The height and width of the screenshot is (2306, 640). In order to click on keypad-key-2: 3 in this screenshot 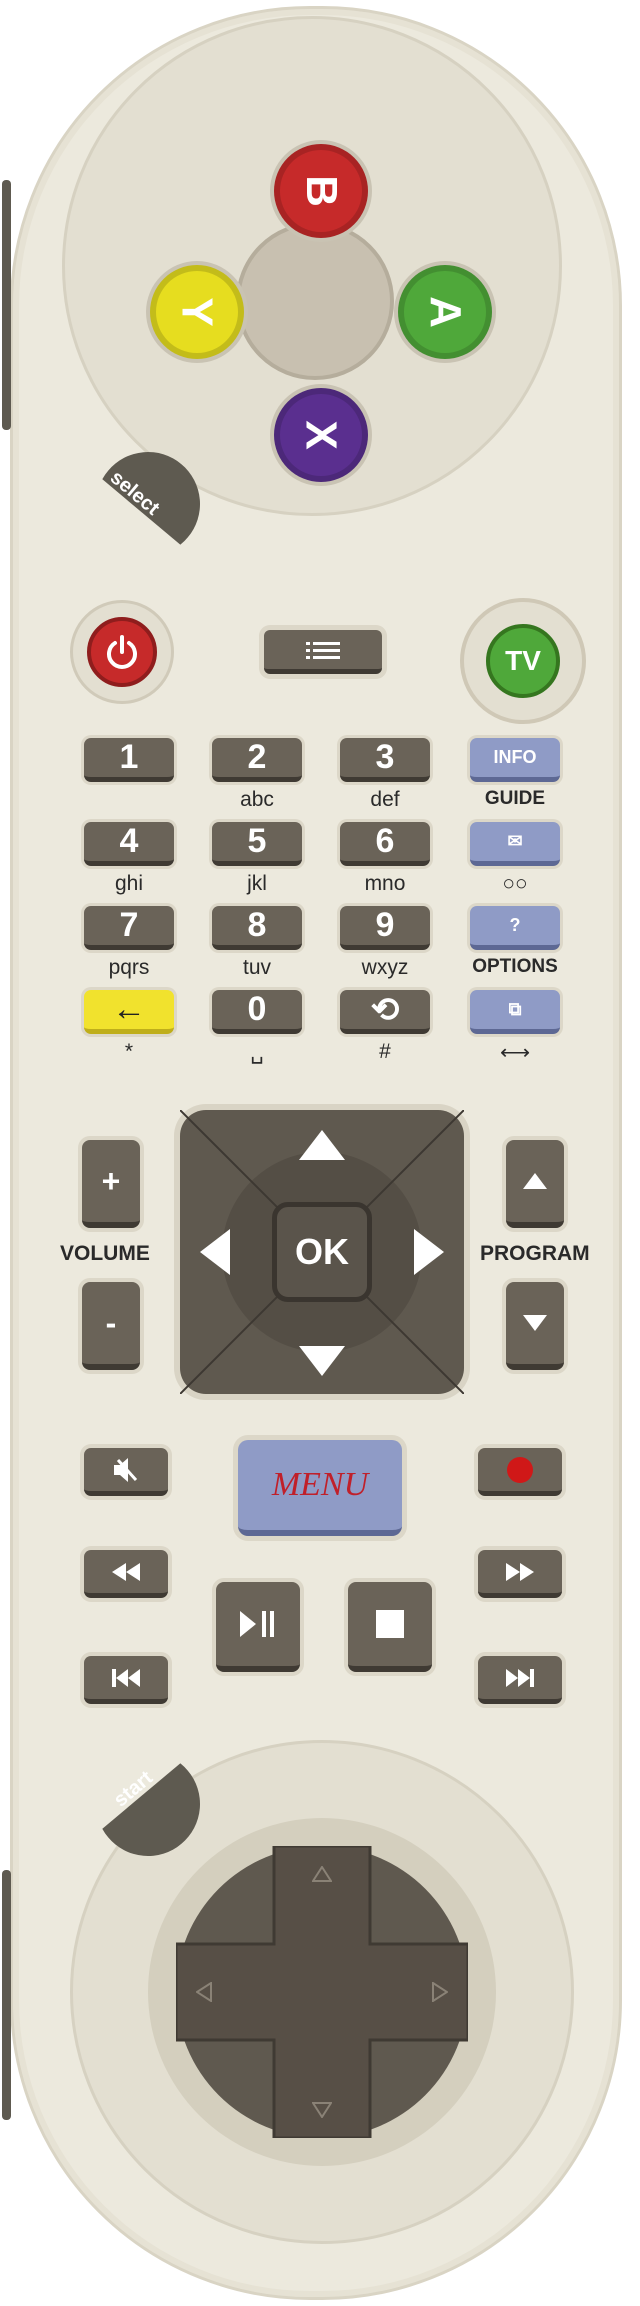, I will do `click(385, 760)`.